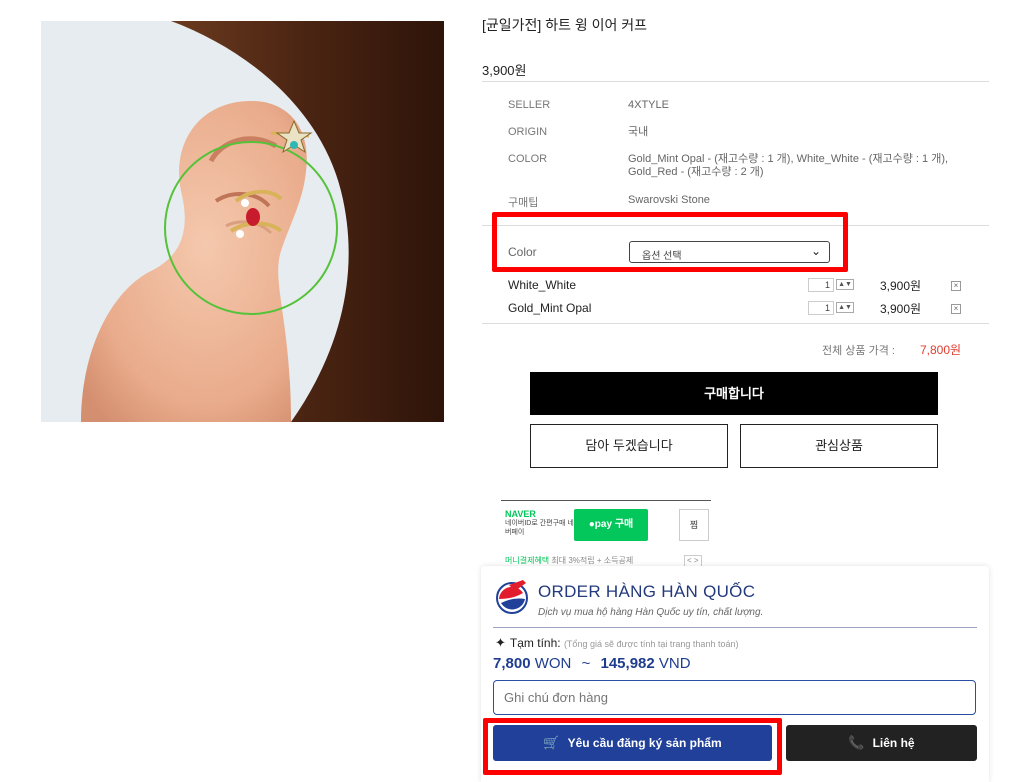 This screenshot has width=1024, height=782. Describe the element at coordinates (543, 528) in the screenshot. I see `naver-subtext: 네이버ID로 간편구매 네이버페이` at that location.